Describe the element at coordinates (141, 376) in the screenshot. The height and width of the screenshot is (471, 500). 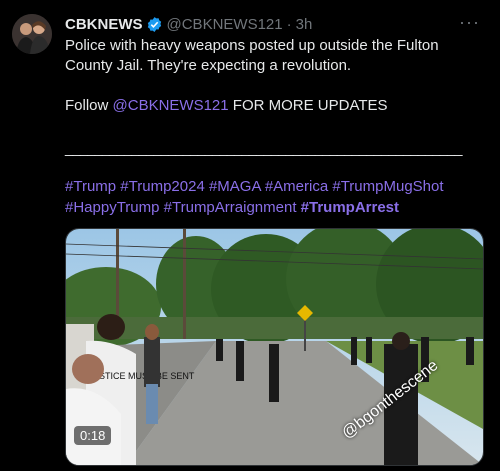
I see `protester-shirt-text: JUSTICE MUST BE SENT` at that location.